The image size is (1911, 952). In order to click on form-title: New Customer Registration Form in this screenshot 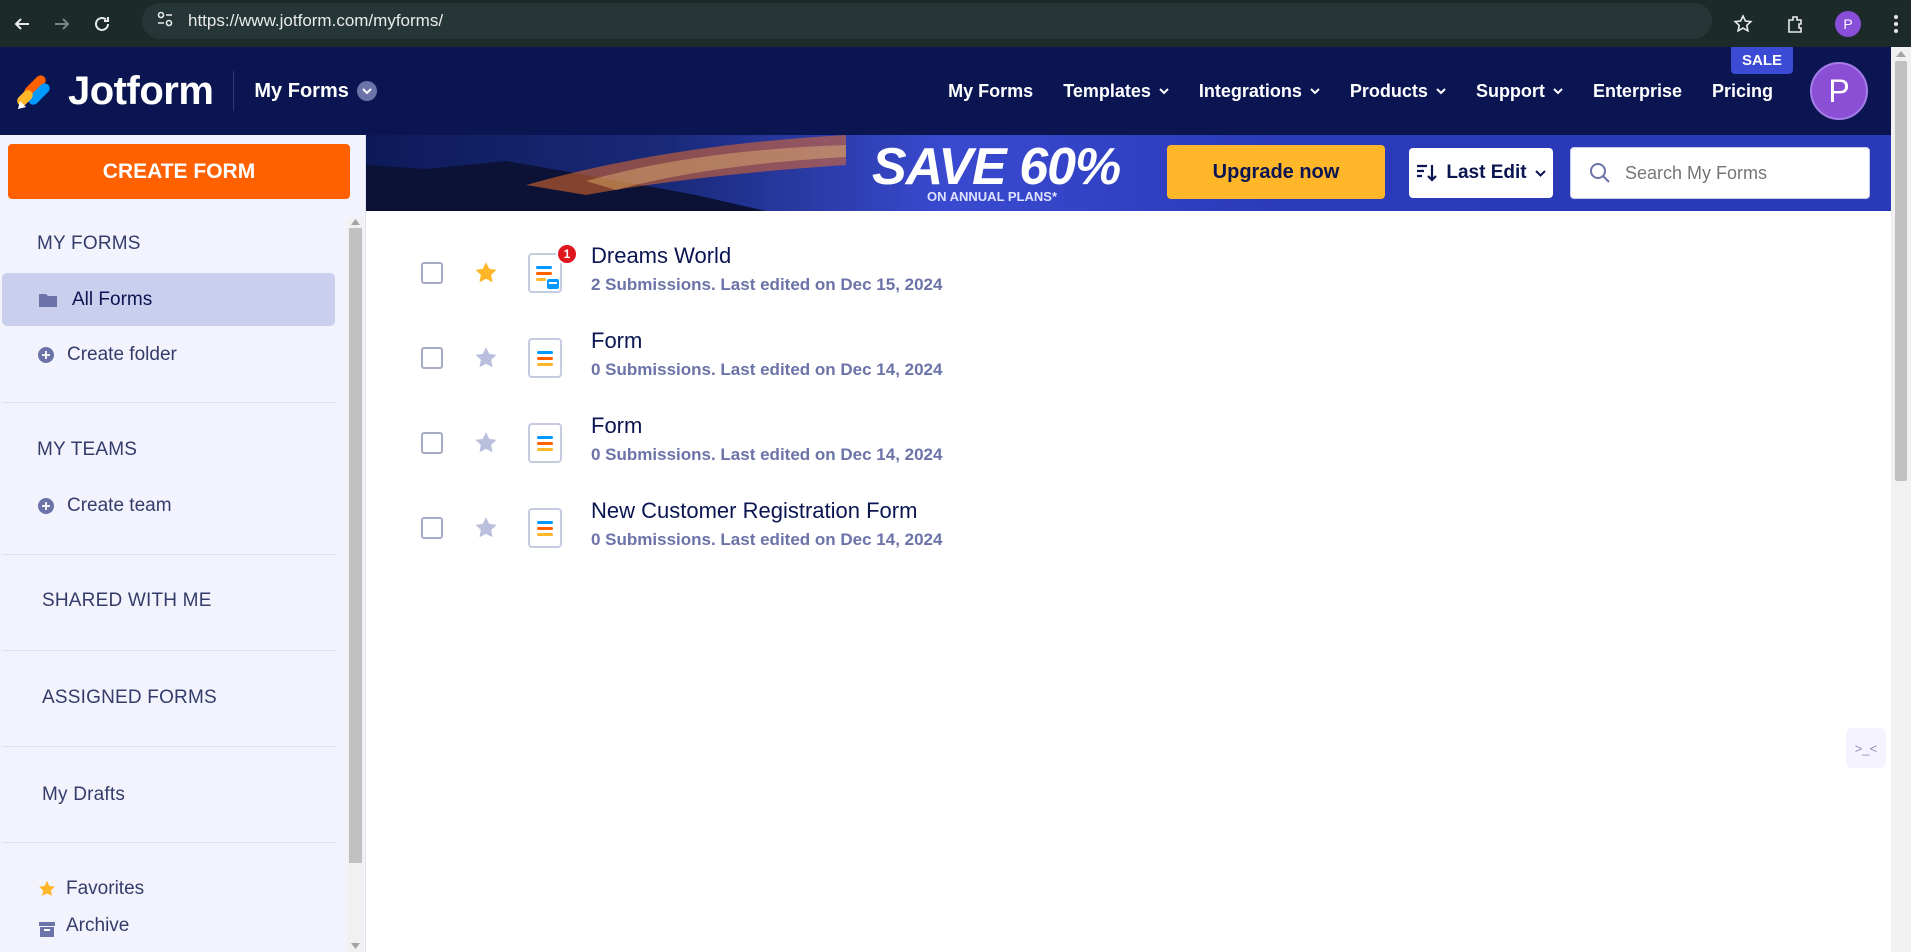, I will do `click(754, 511)`.